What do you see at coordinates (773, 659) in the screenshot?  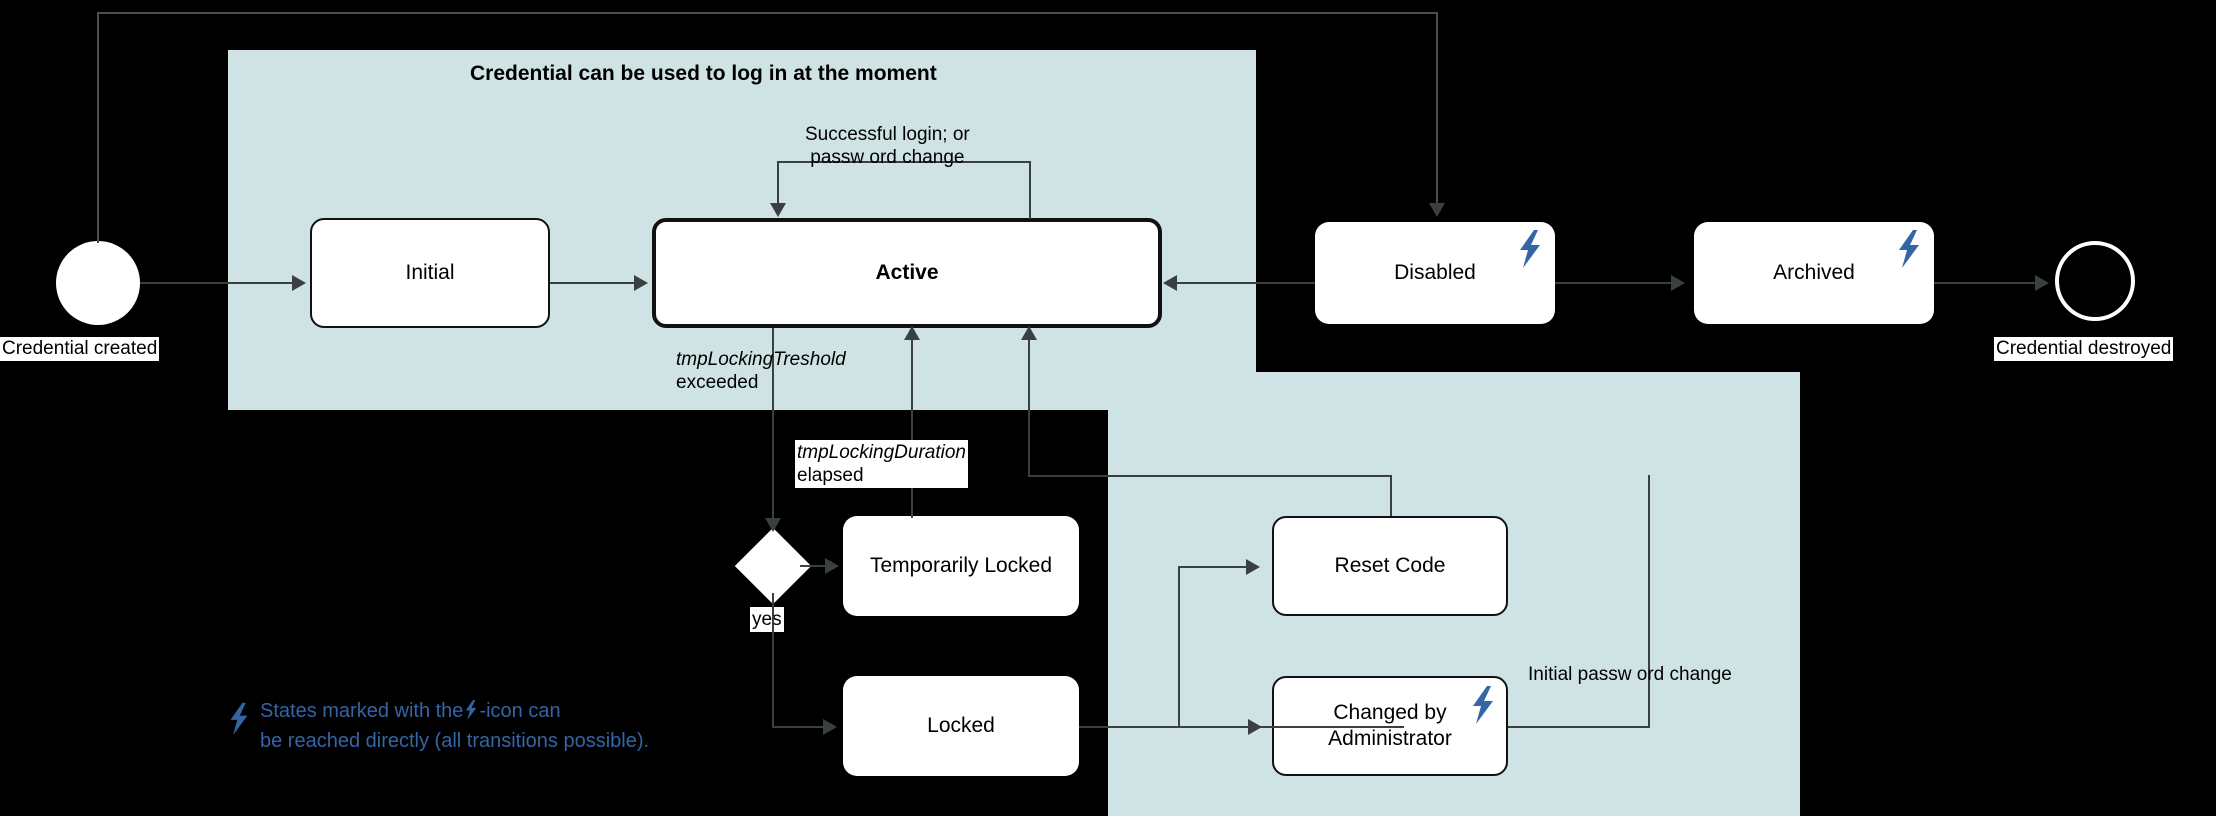 I see `edge-decision-yes-down` at bounding box center [773, 659].